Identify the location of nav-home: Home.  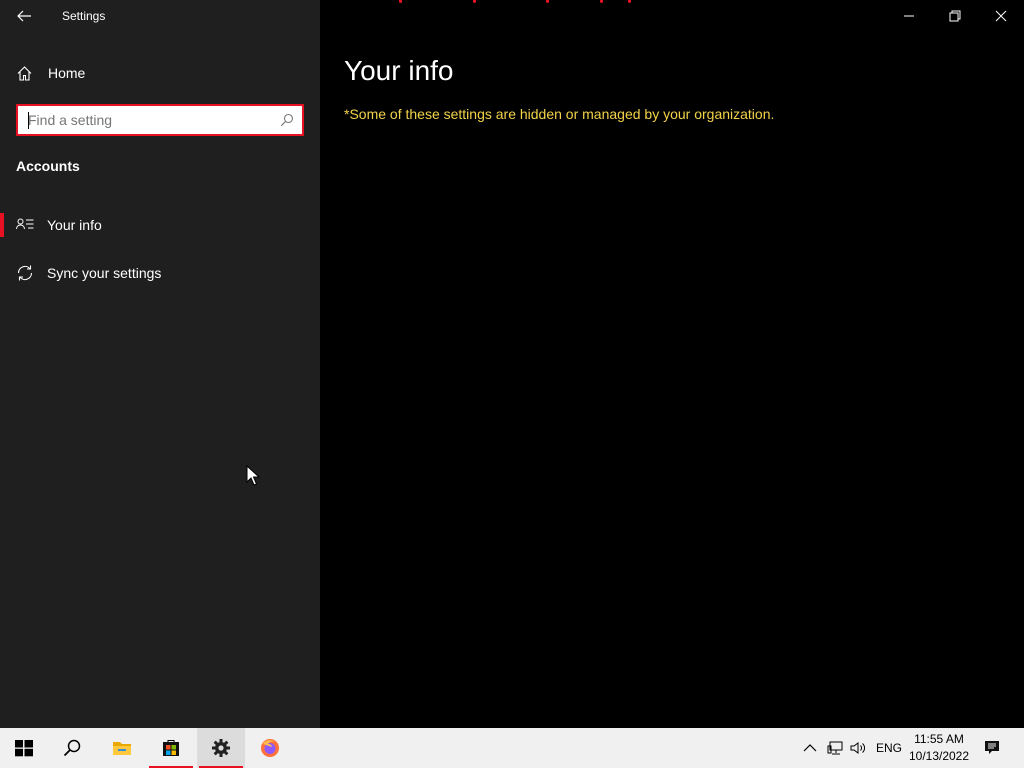
(160, 73).